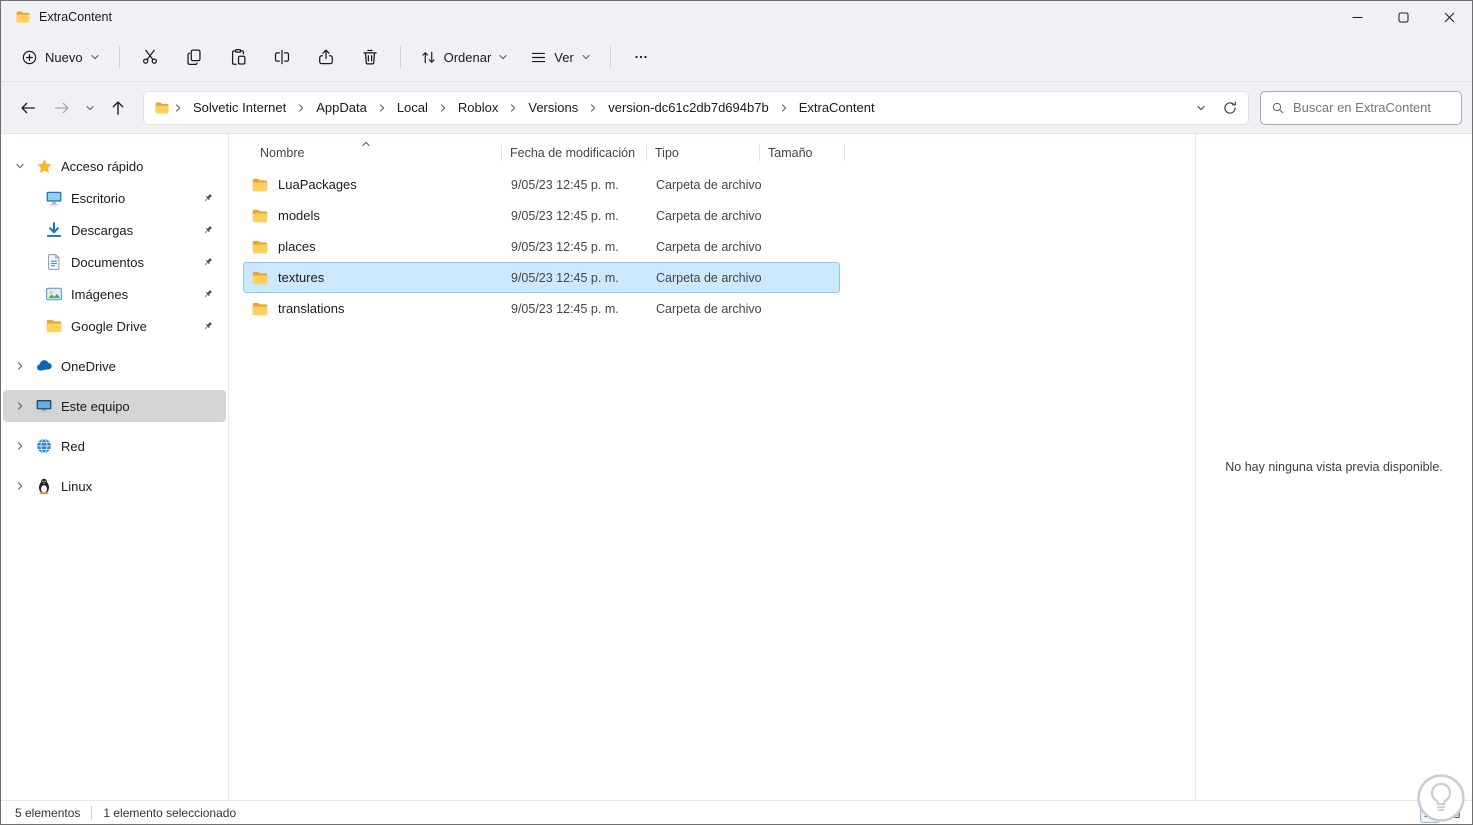 This screenshot has height=825, width=1473. What do you see at coordinates (114, 294) in the screenshot?
I see `sidebar-item-pictures: Imágenes` at bounding box center [114, 294].